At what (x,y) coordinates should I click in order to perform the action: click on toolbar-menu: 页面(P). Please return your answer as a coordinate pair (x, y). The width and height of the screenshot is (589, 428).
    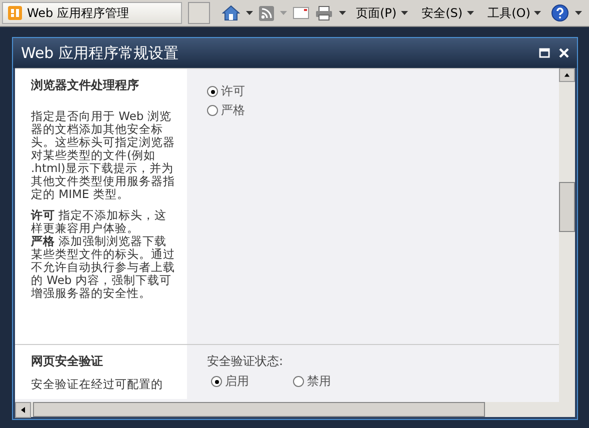
    Looking at the image, I should click on (382, 13).